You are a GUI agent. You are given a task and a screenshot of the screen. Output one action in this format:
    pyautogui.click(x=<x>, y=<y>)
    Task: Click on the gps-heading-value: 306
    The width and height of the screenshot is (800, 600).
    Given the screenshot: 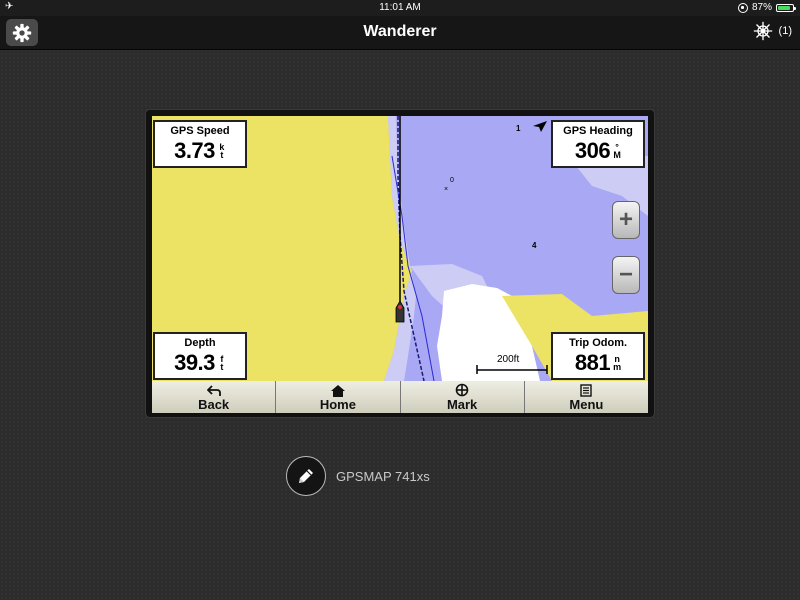 What is the action you would take?
    pyautogui.click(x=592, y=150)
    